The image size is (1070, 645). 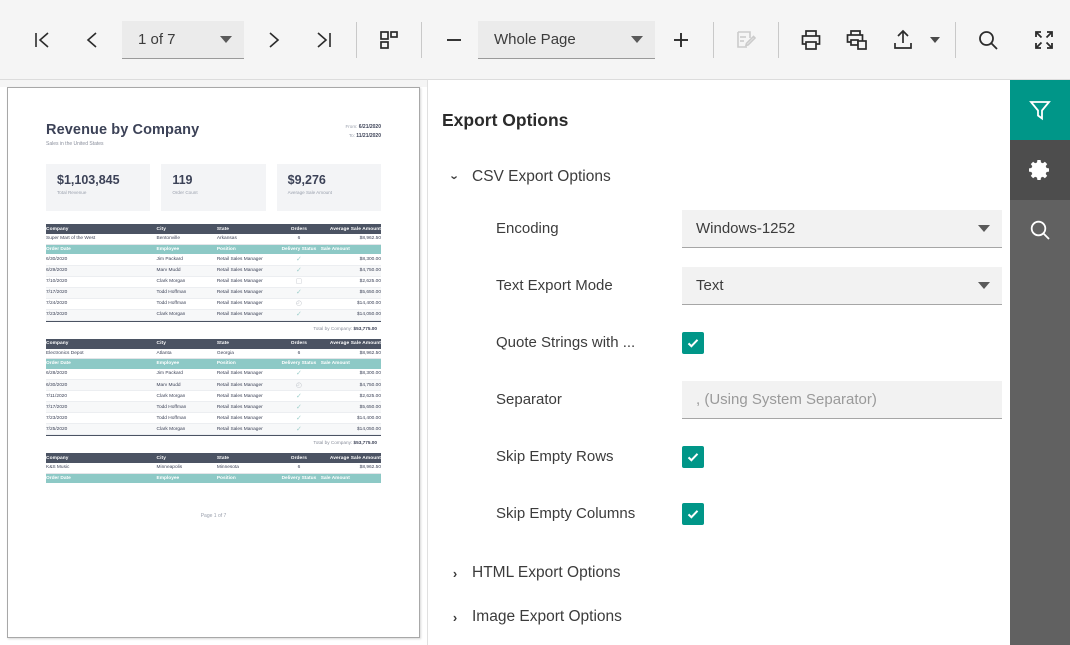 What do you see at coordinates (186, 374) in the screenshot?
I see `employee-cell: Jim Packard` at bounding box center [186, 374].